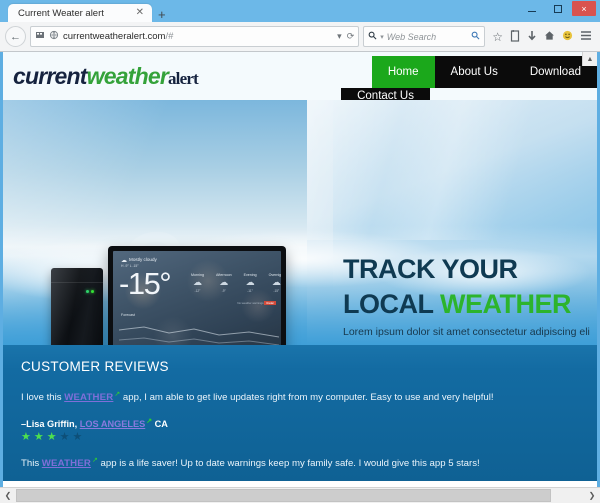 This screenshot has height=503, width=600. What do you see at coordinates (113, 424) in the screenshot?
I see `review-city-link: LOS ANGELES` at bounding box center [113, 424].